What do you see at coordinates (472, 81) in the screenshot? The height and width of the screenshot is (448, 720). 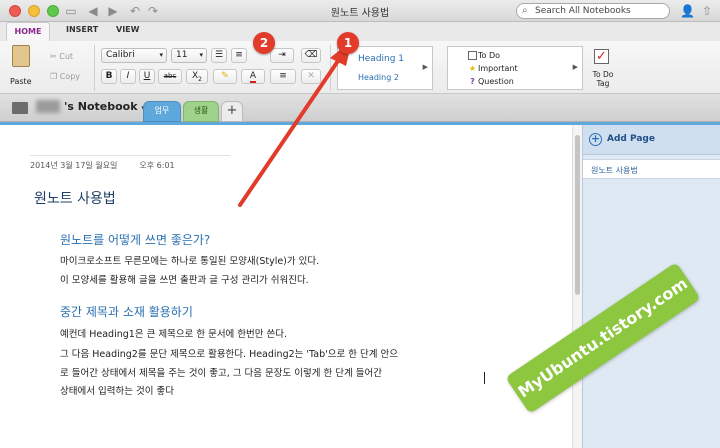 I see `question-icon: ?` at bounding box center [472, 81].